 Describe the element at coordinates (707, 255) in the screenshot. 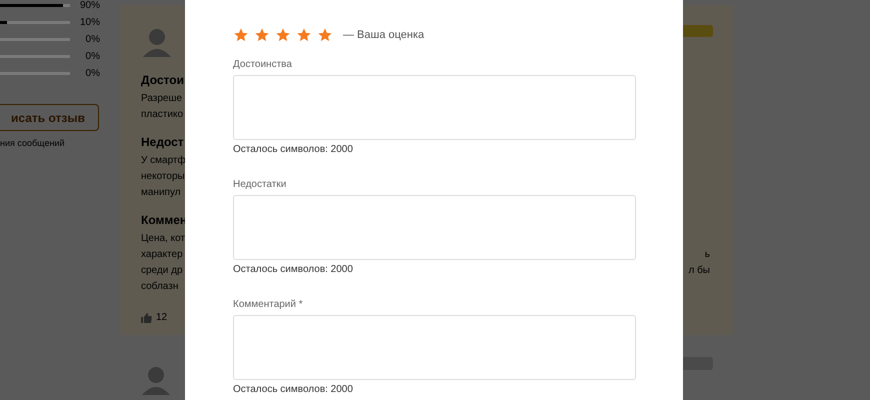

I see `review-text: ь` at that location.